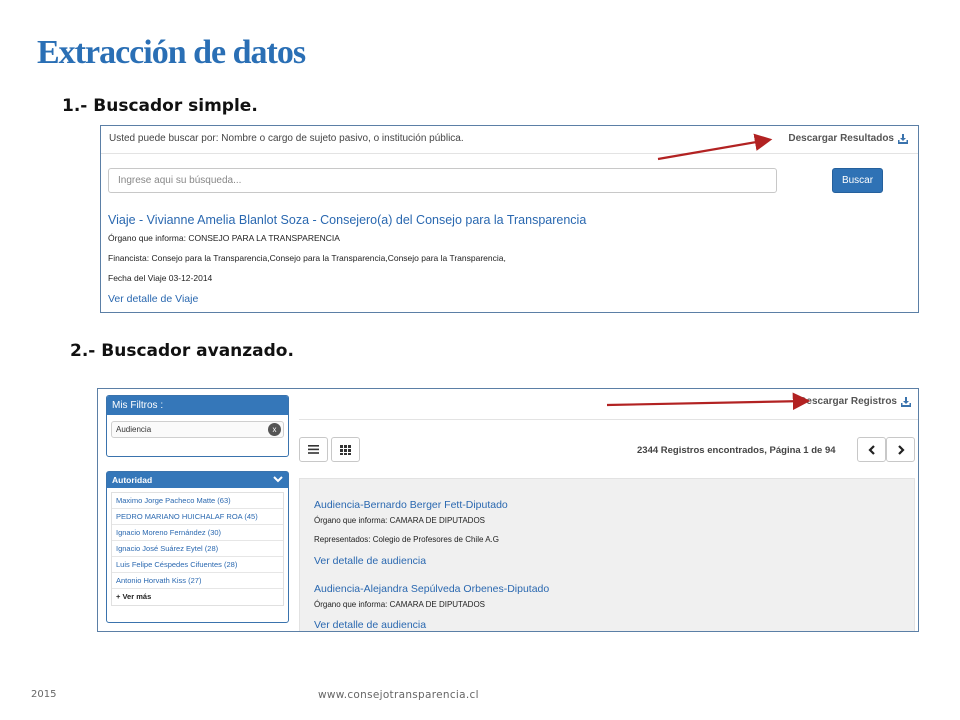  I want to click on filters-box: Mis Filtros : Audiencia x, so click(197, 426).